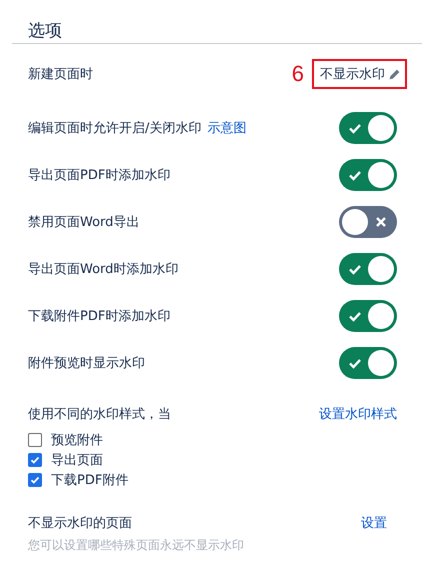 The image size is (434, 578). I want to click on option-label: 新建页面时, so click(60, 74).